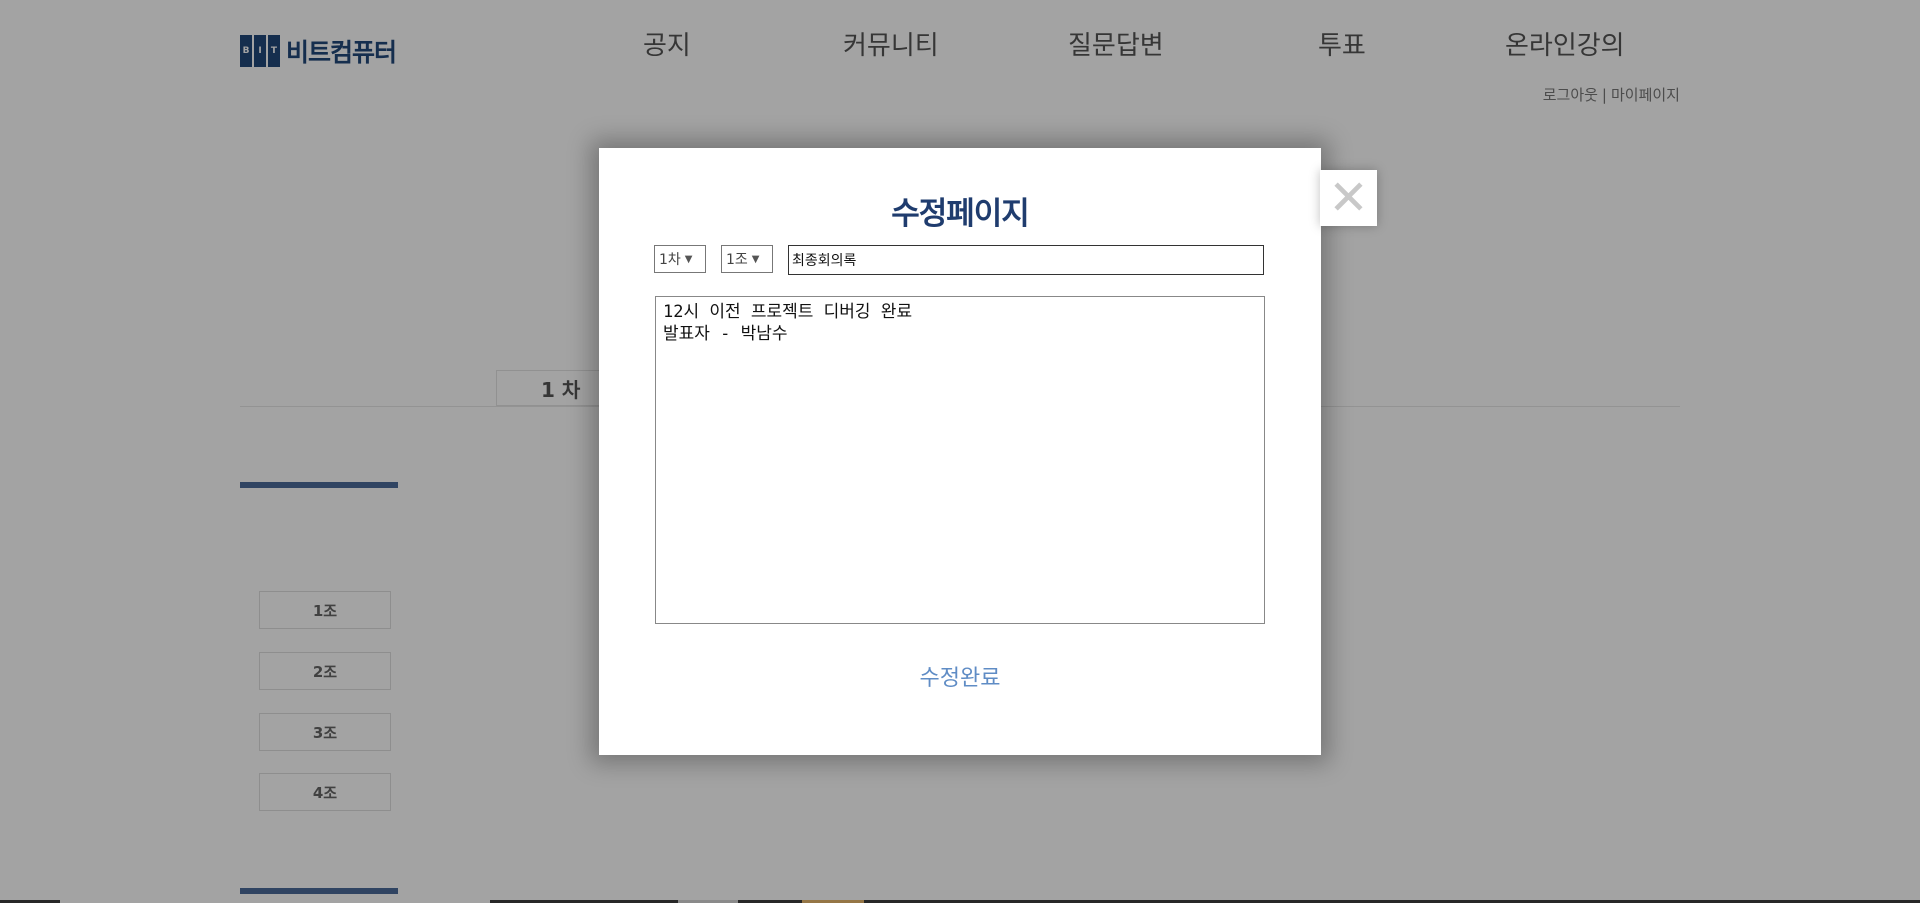 This screenshot has width=1920, height=903. I want to click on round-select-value: 1차, so click(670, 260).